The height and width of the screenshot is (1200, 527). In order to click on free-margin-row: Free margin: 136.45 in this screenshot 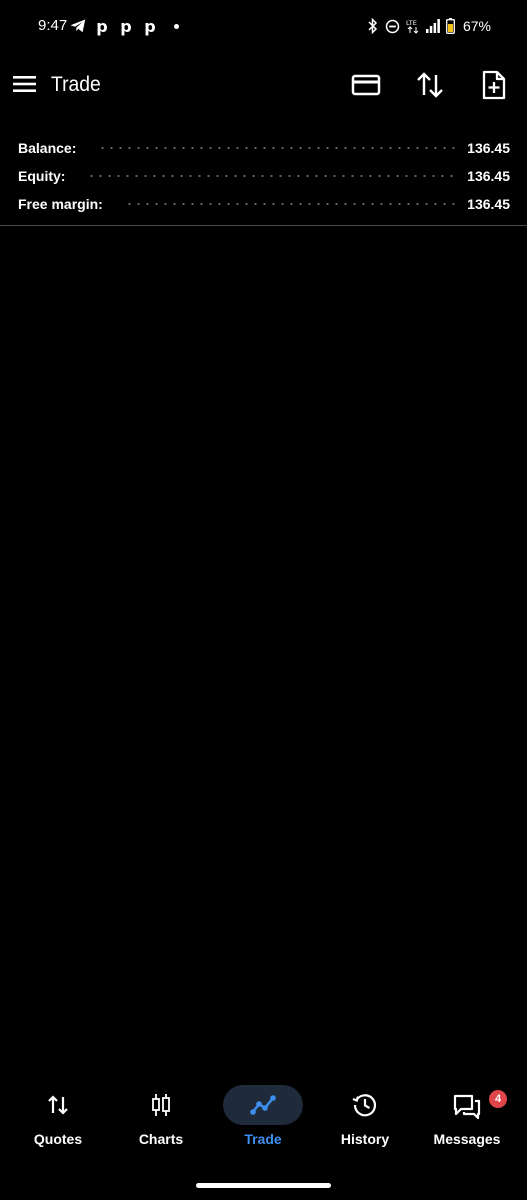, I will do `click(264, 204)`.